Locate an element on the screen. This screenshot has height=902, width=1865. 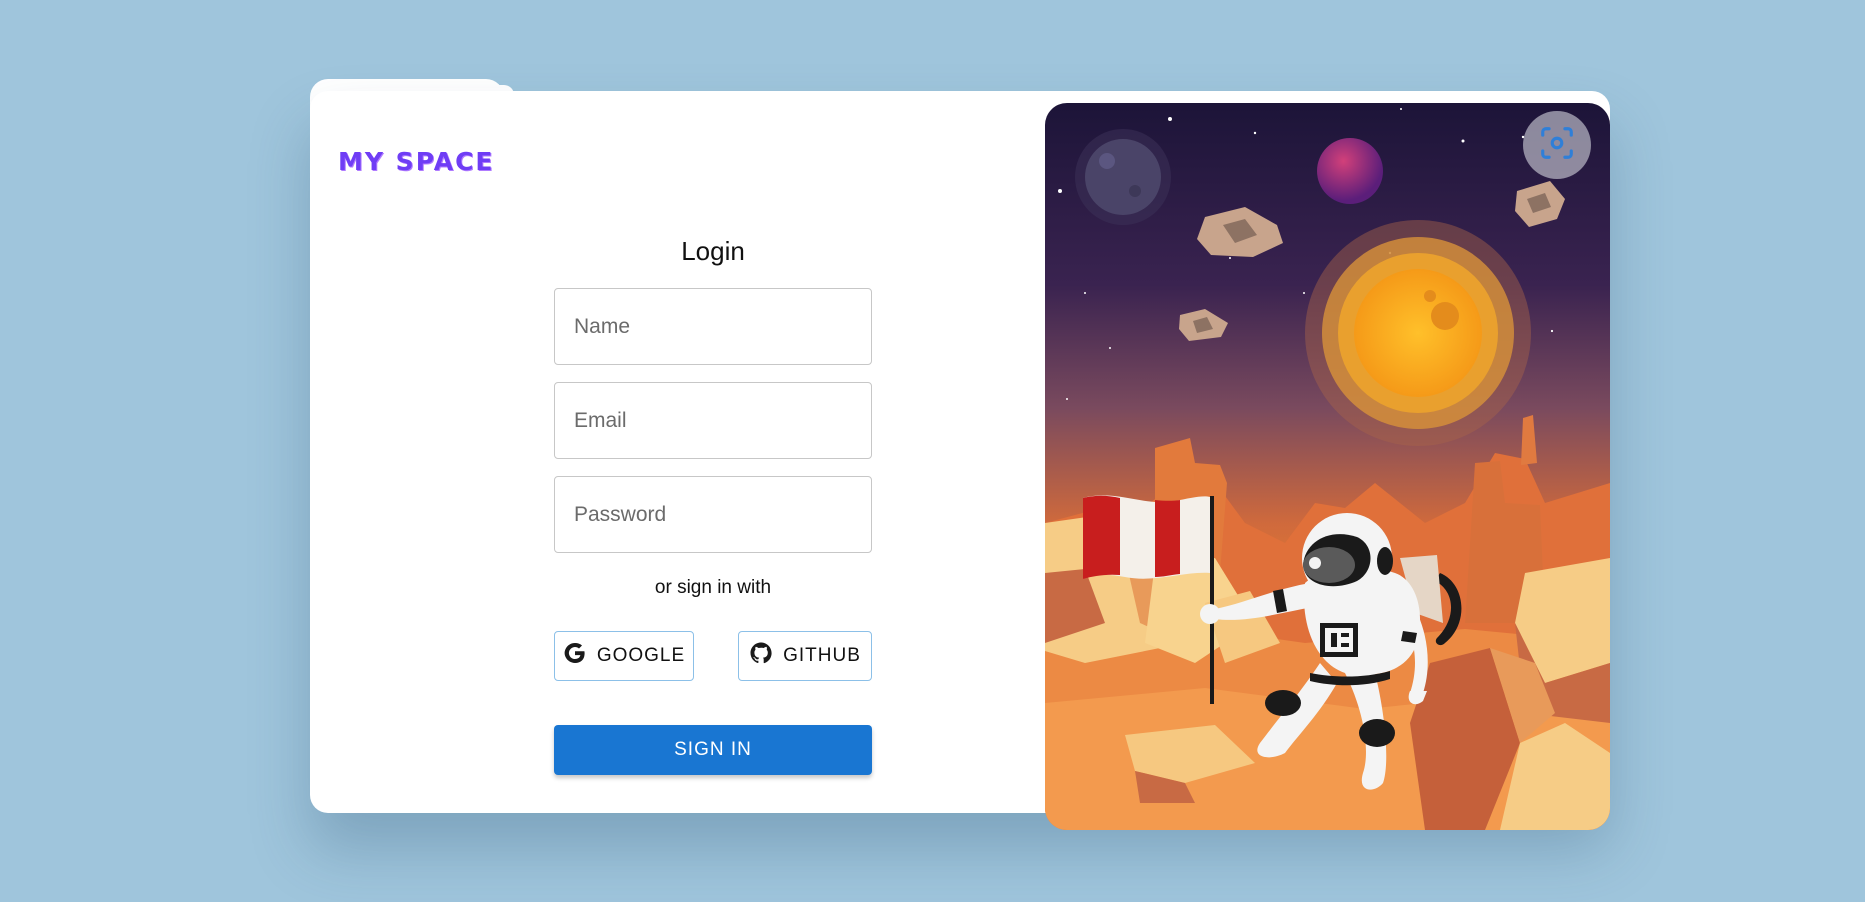
name-field is located at coordinates (713, 326).